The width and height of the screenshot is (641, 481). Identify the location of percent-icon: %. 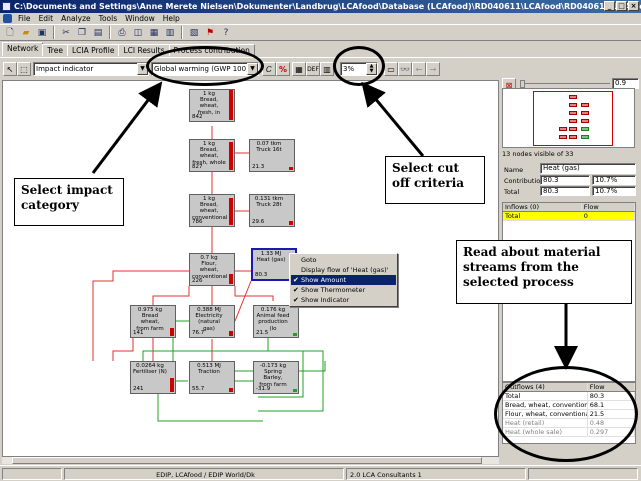
(283, 69).